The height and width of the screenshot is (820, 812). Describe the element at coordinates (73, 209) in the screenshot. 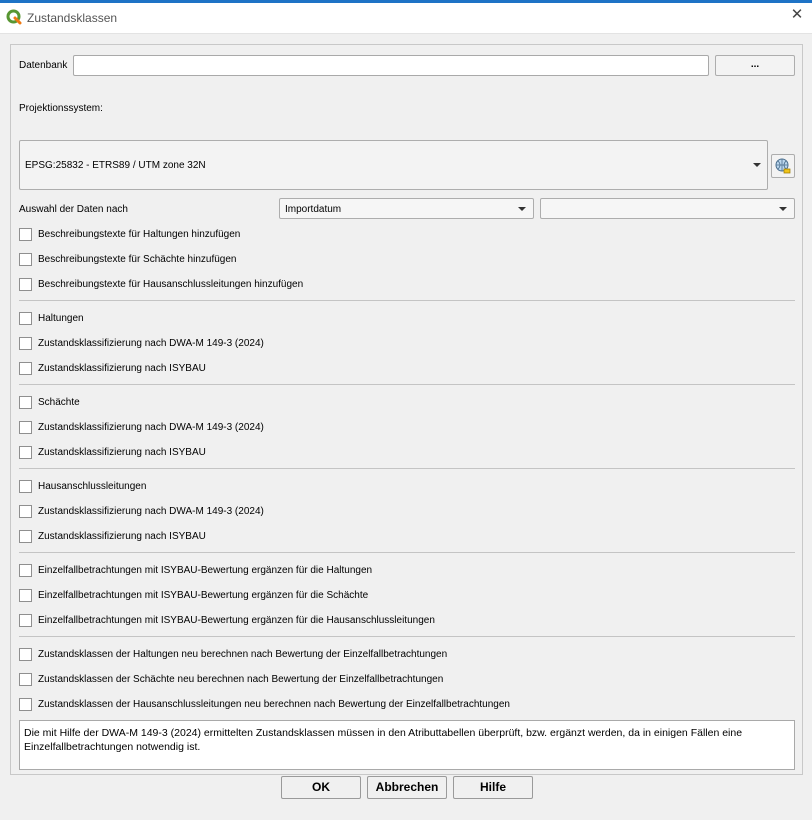

I see `auswahl-label: Auswahl der Daten nach` at that location.